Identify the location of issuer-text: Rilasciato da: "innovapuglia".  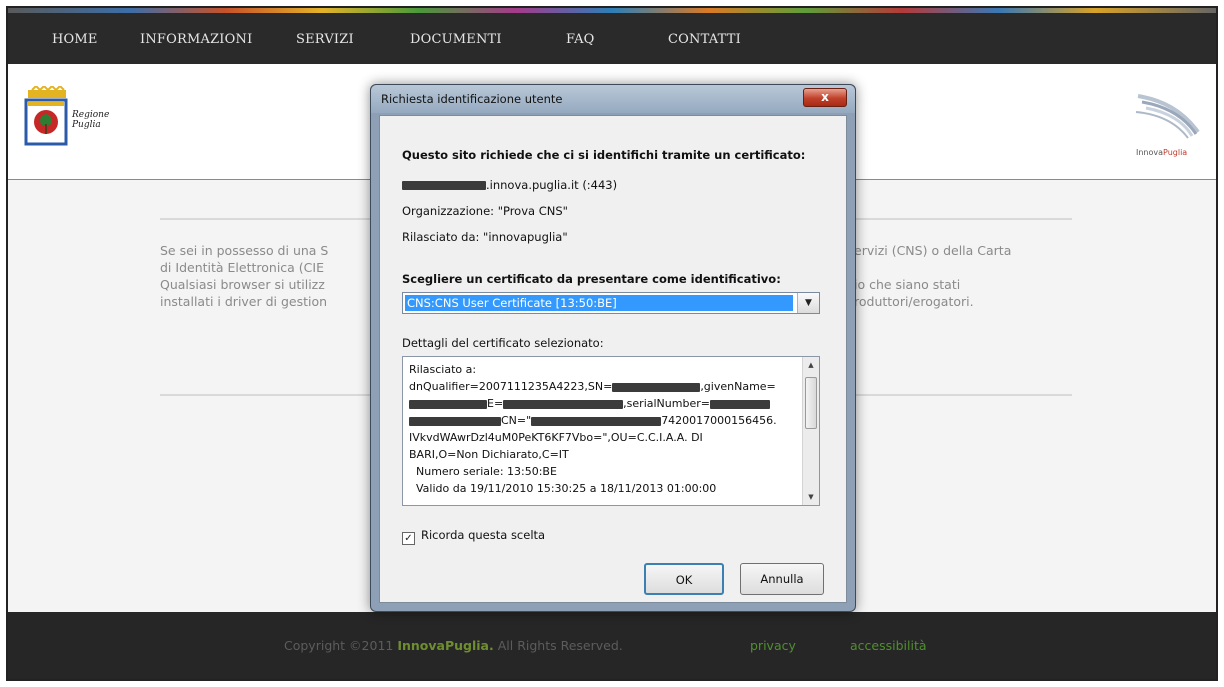
(485, 237).